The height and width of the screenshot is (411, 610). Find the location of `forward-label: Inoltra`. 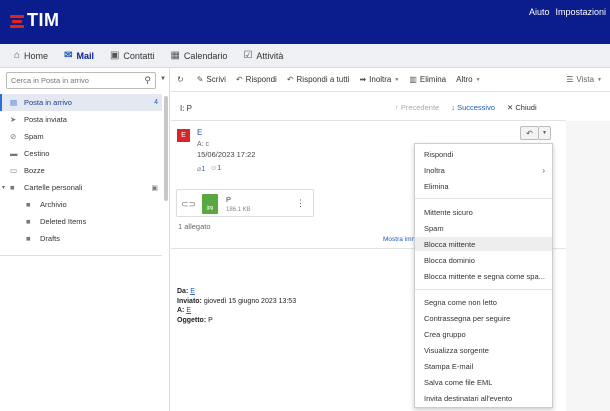

forward-label: Inoltra is located at coordinates (380, 79).